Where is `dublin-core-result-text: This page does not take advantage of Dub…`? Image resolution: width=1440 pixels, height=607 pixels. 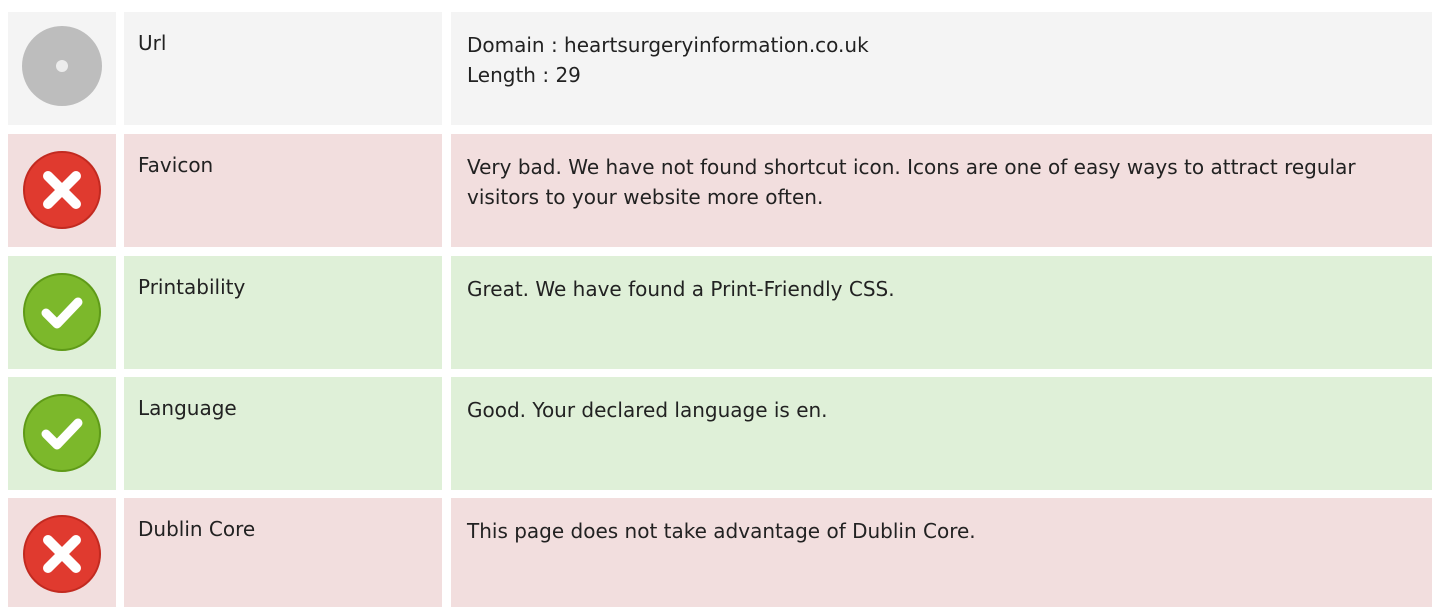 dublin-core-result-text: This page does not take advantage of Dub… is located at coordinates (721, 531).